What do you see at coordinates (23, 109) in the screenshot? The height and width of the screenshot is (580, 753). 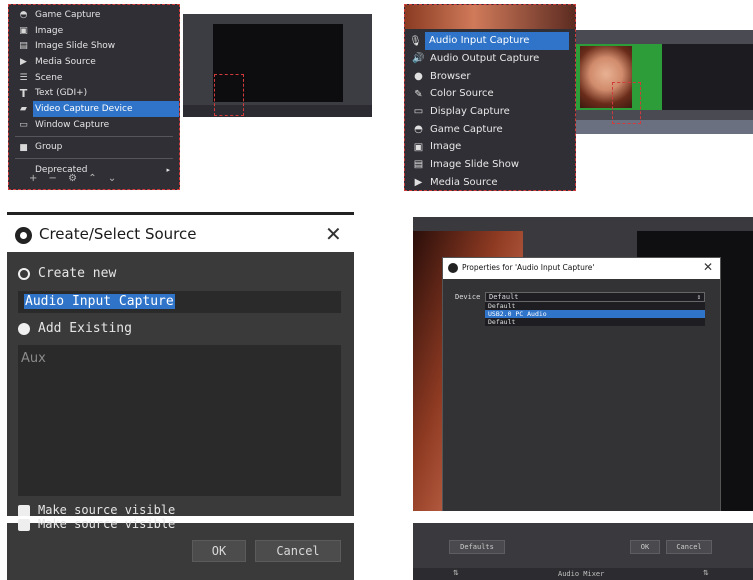 I see `camera-icon: ▰` at bounding box center [23, 109].